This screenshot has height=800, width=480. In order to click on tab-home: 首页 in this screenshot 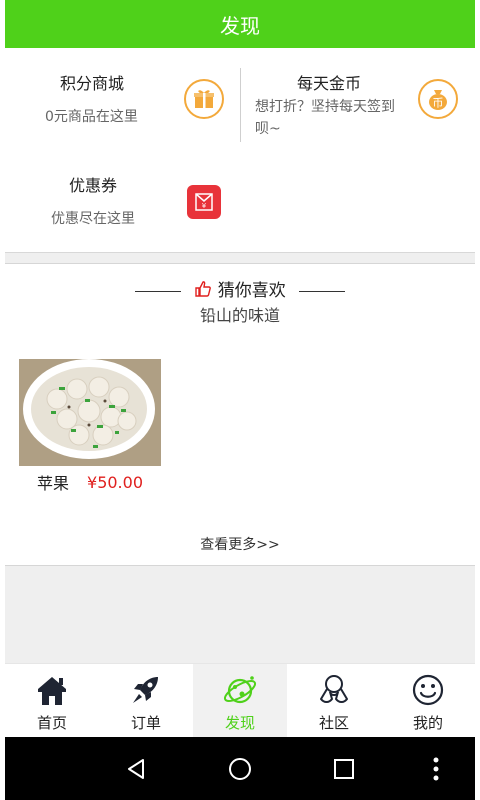, I will do `click(52, 701)`.